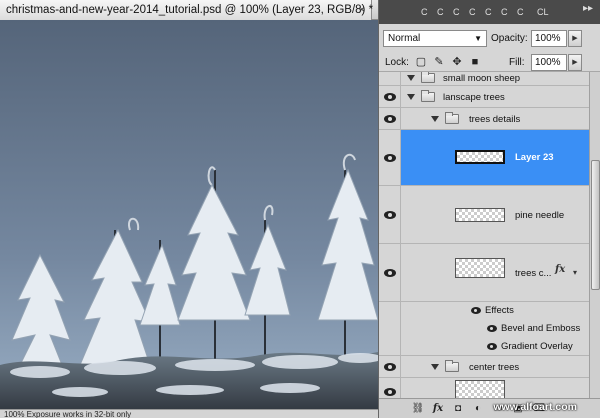  I want to click on status-text: 100% Exposure works in 32-bit only, so click(68, 414).